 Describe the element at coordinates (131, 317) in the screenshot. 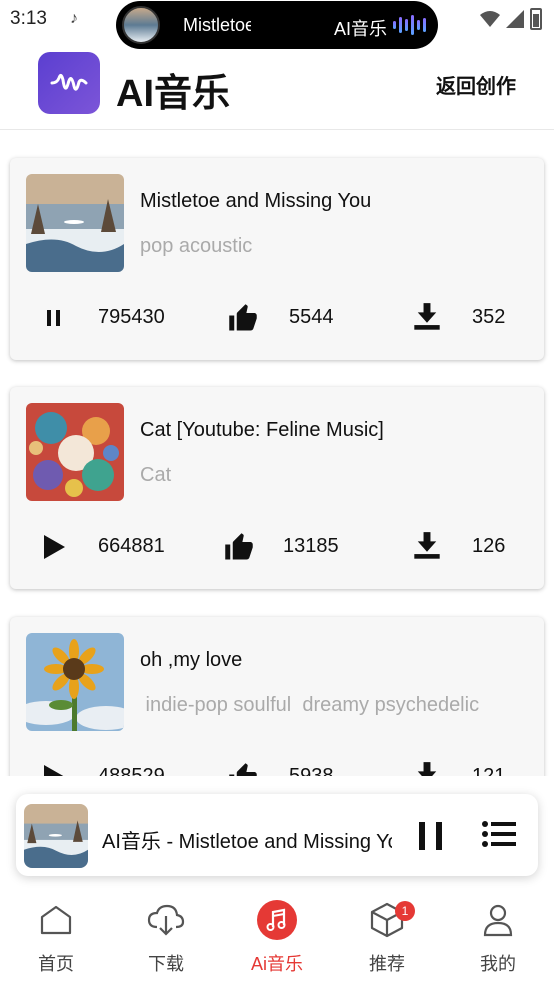

I see `play-count: 795430` at that location.